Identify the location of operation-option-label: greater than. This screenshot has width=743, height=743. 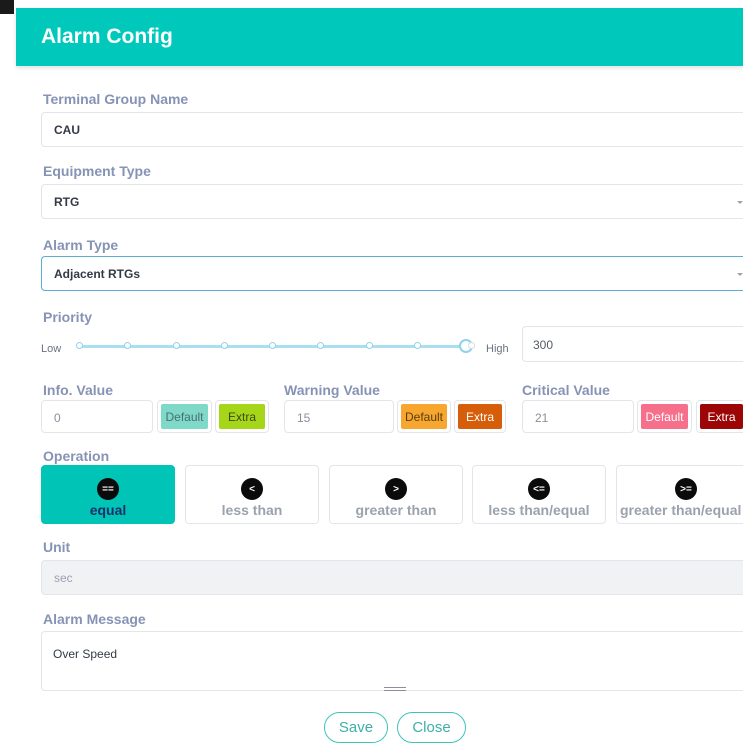
(396, 510).